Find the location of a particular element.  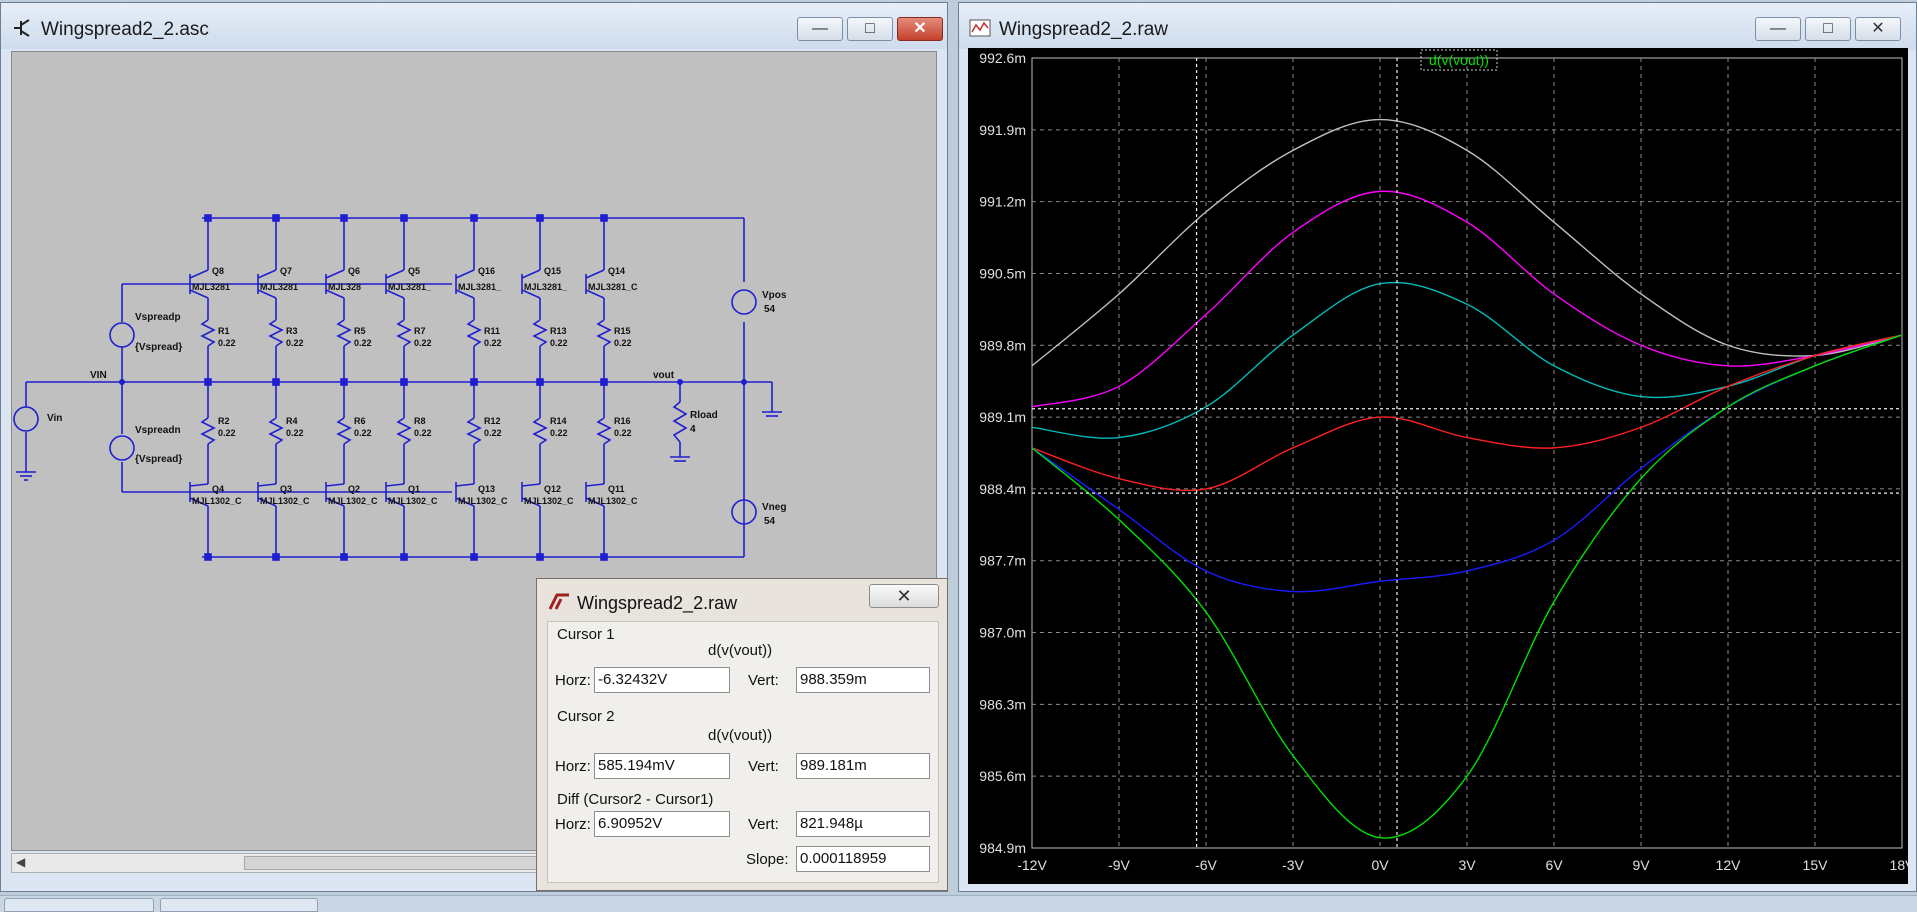

resistor-label: R2 is located at coordinates (224, 421).